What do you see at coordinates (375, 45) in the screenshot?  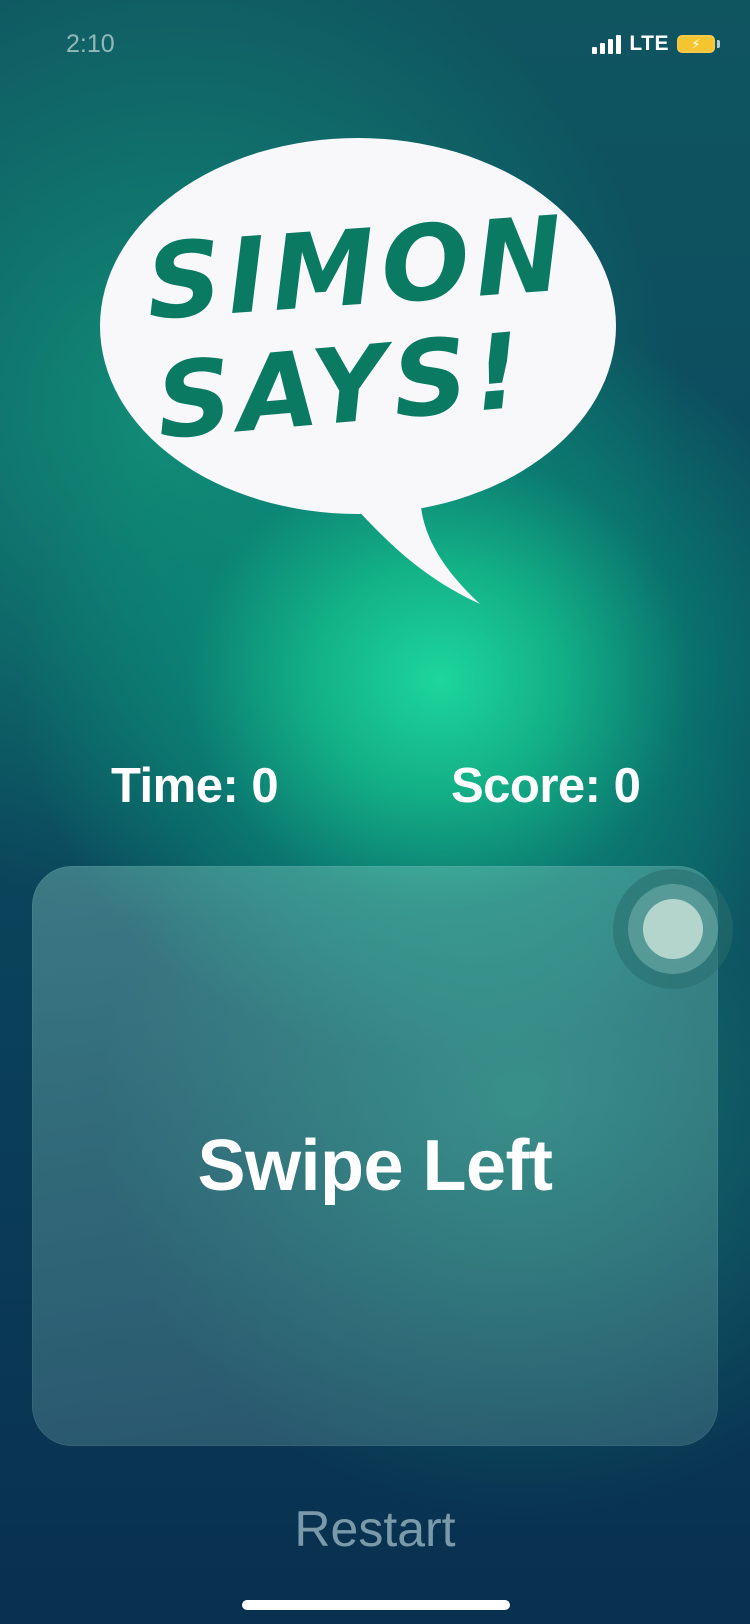 I see `status-bar: 2:10 LTE ⚡` at bounding box center [375, 45].